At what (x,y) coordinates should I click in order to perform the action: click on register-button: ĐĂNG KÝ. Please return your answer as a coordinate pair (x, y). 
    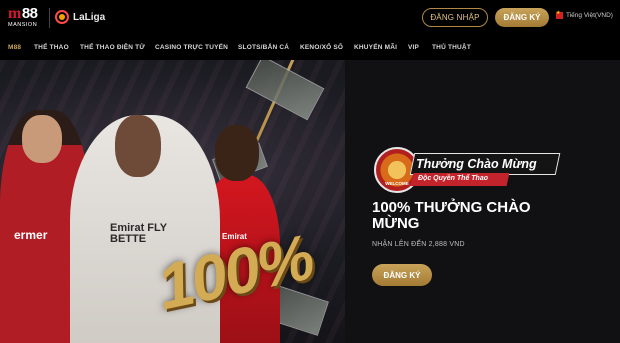
    Looking at the image, I should click on (522, 17).